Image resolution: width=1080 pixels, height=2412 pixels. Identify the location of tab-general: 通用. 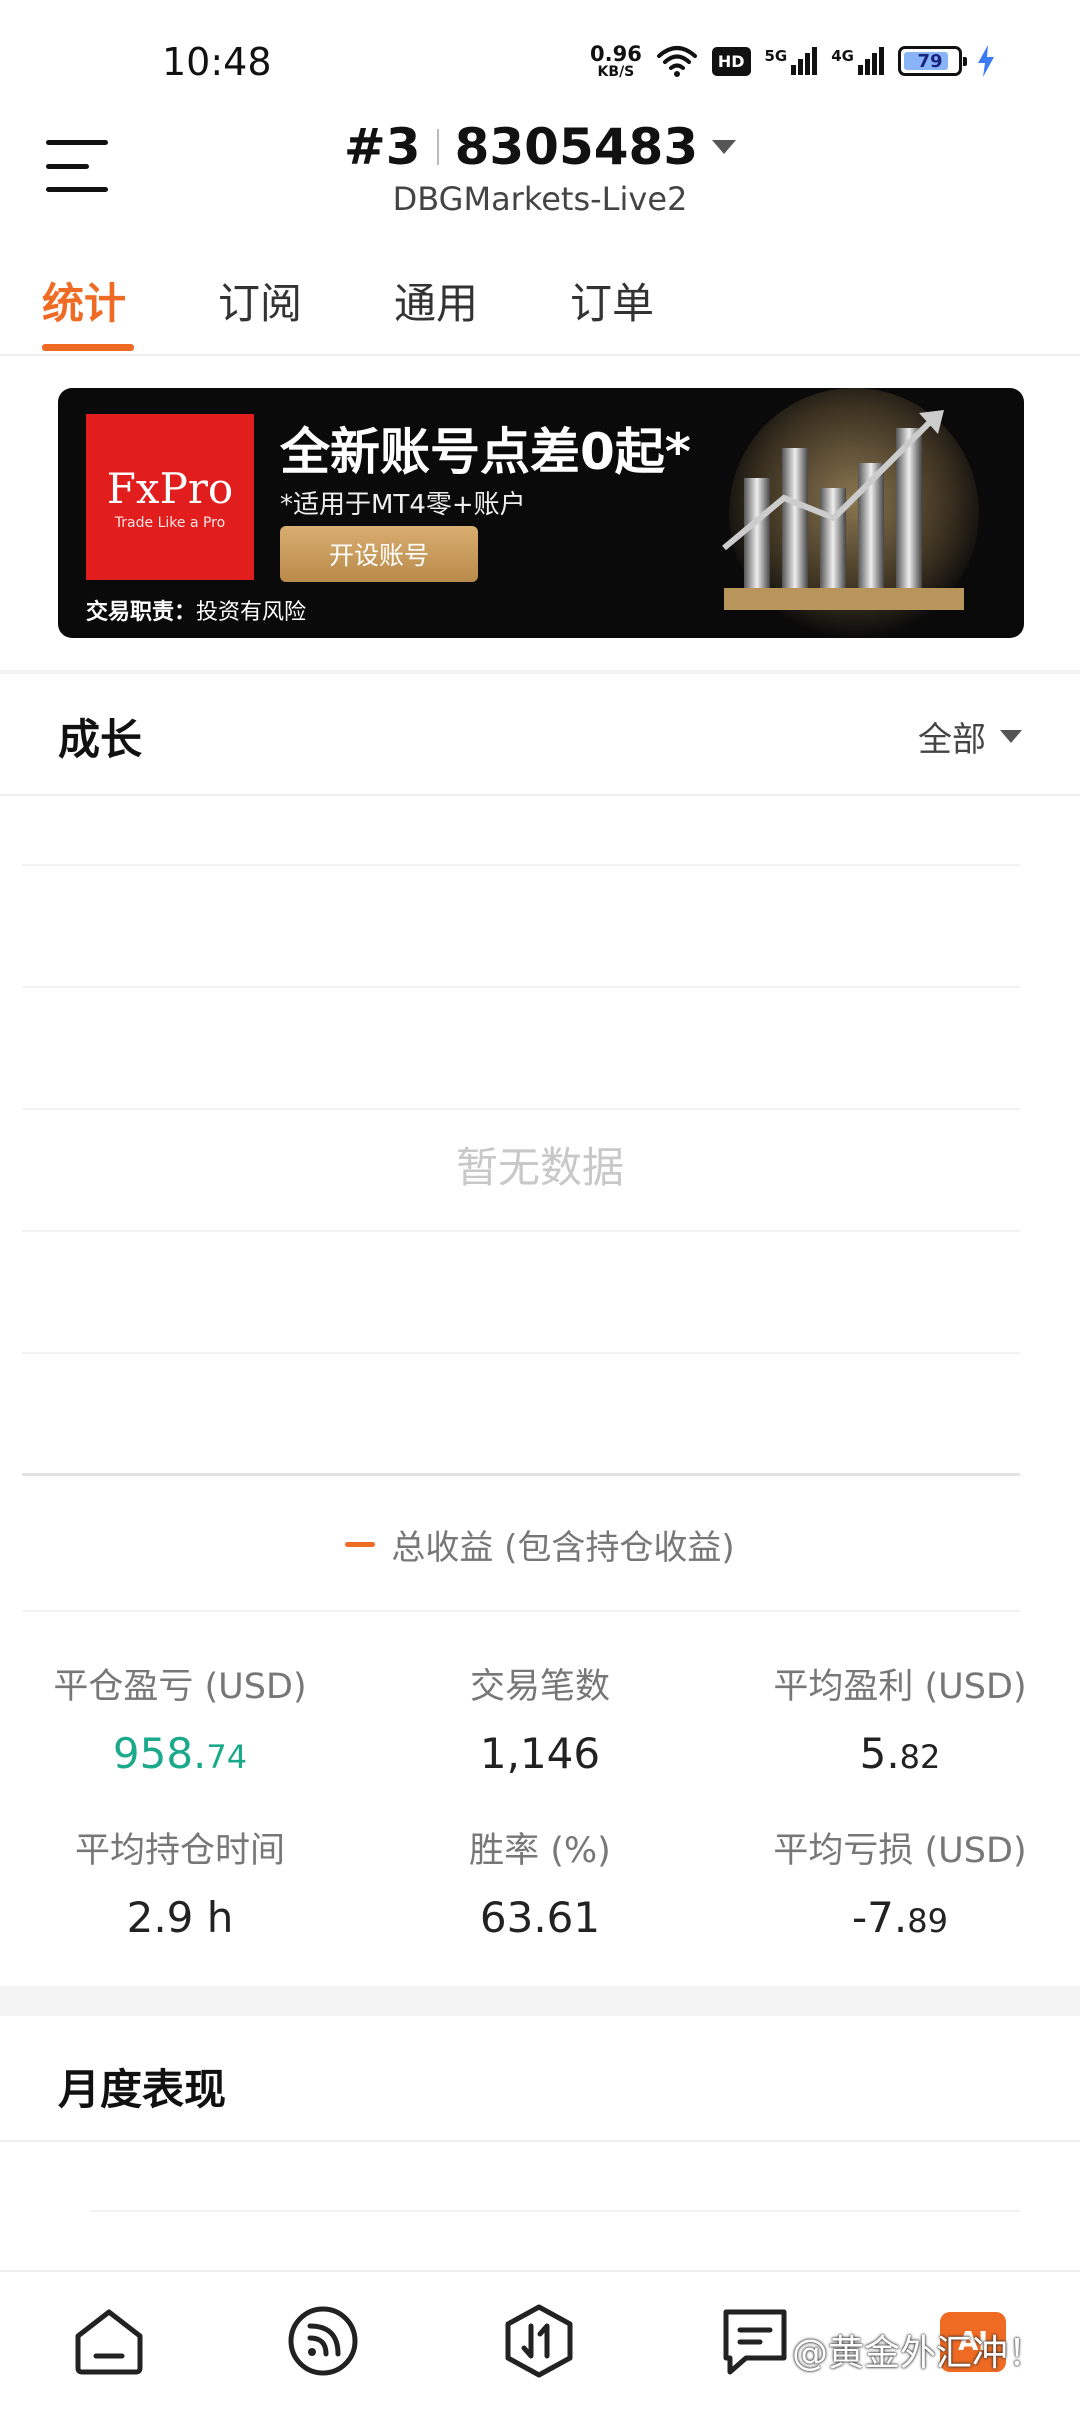
(436, 300).